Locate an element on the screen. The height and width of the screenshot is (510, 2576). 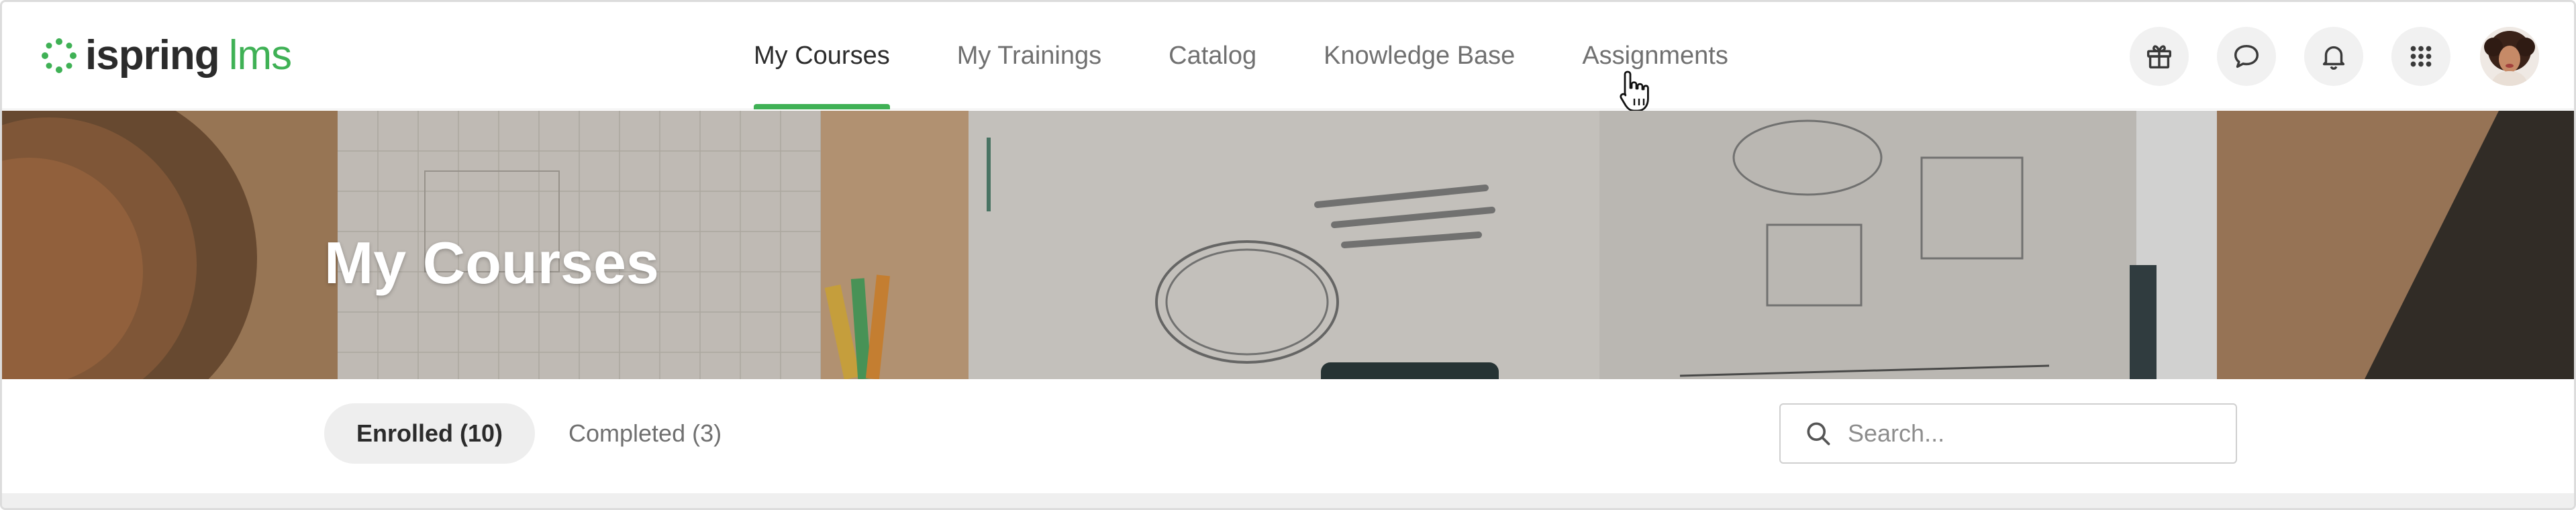
avatar-image is located at coordinates (2509, 56).